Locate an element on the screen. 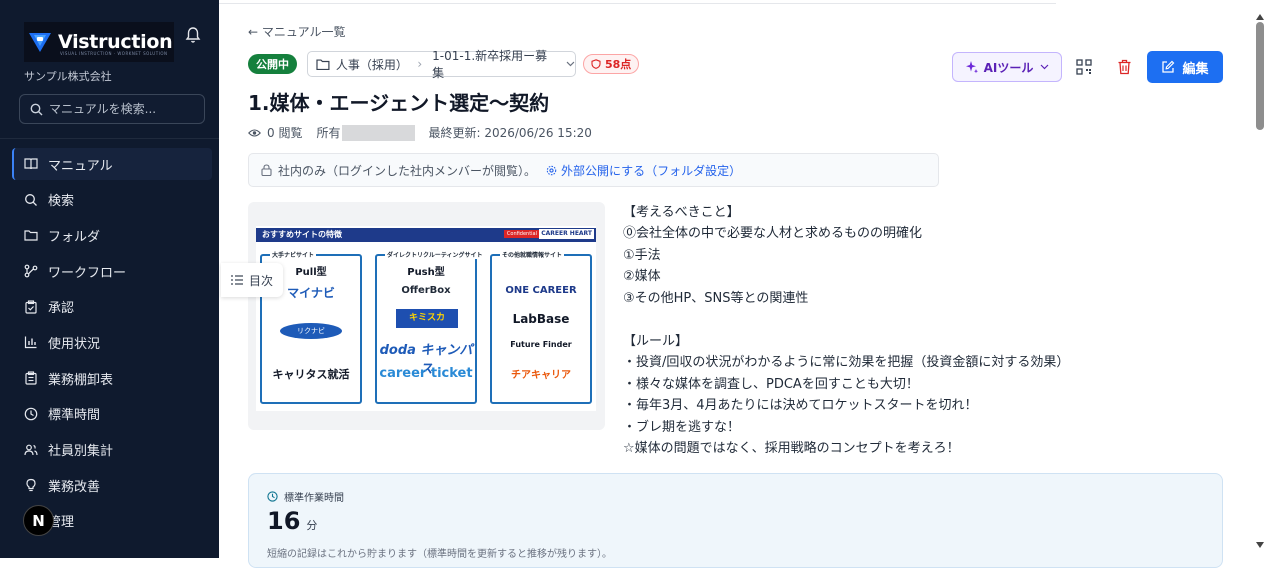 This screenshot has width=1270, height=568. logo-icon is located at coordinates (40, 42).